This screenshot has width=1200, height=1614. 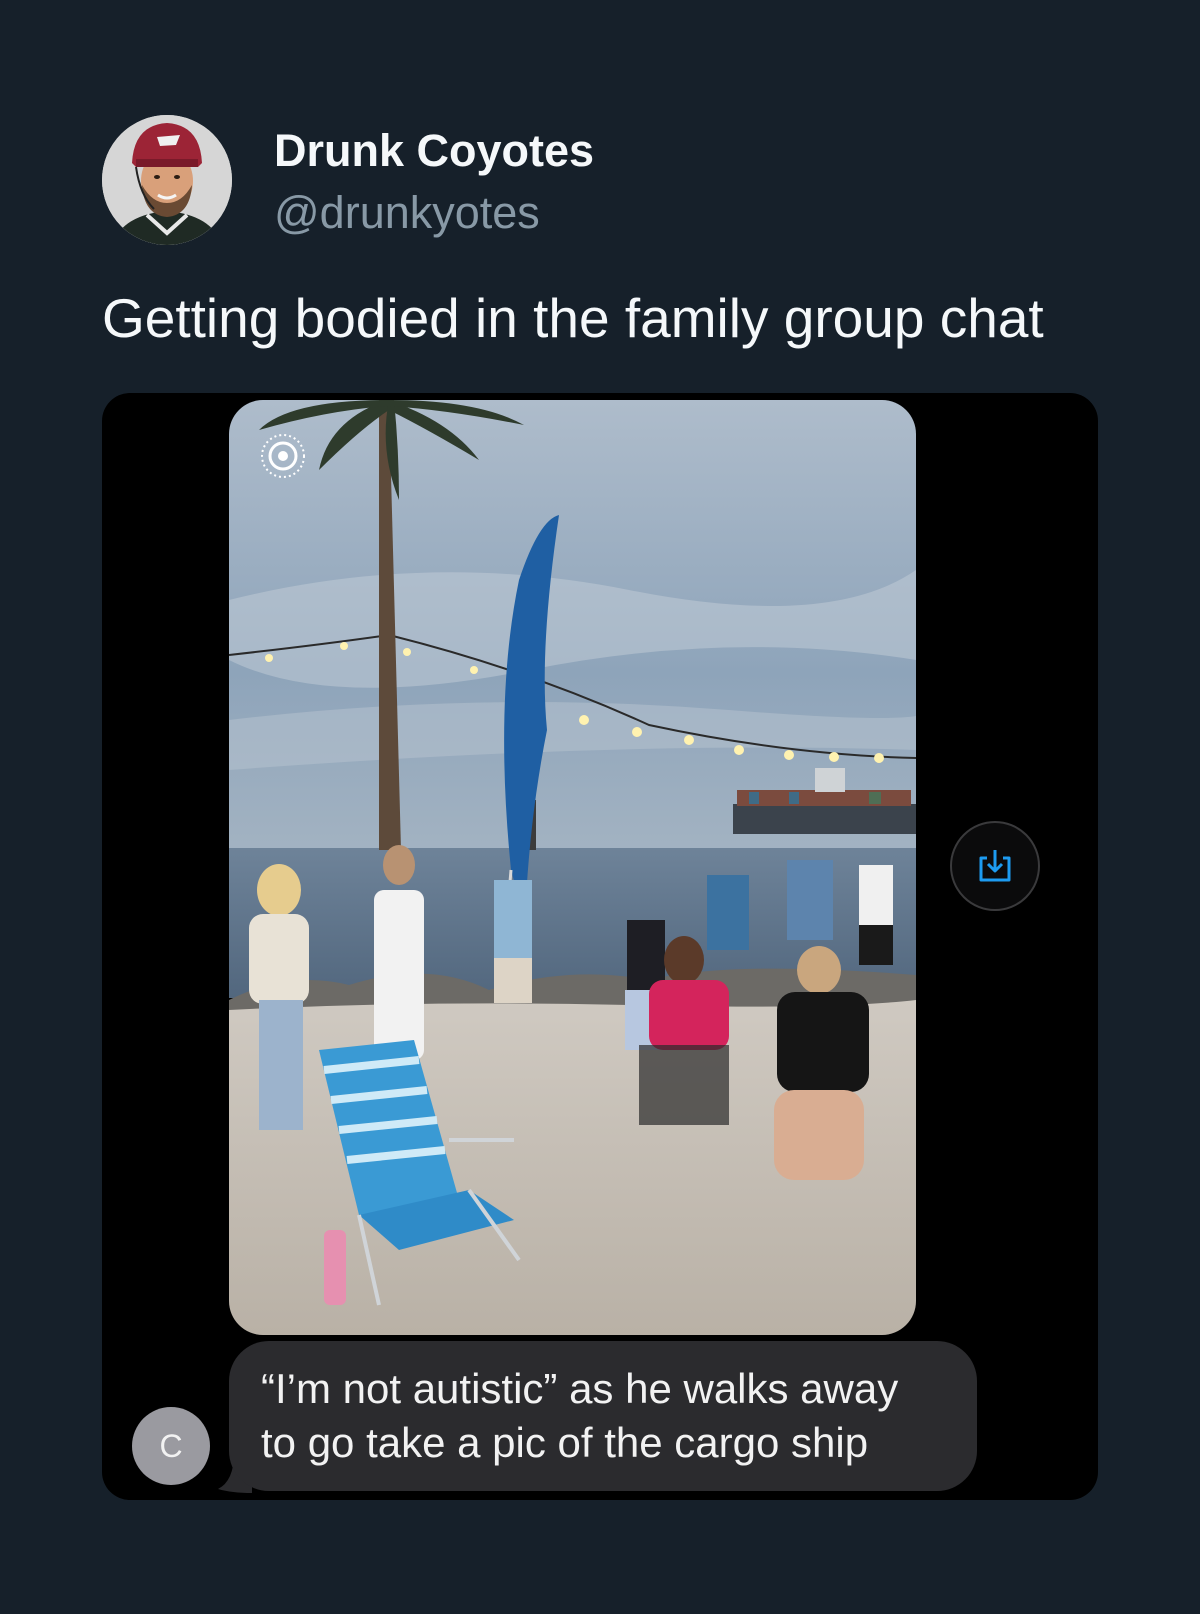 I want to click on hockey-player-avatar-icon, so click(x=167, y=180).